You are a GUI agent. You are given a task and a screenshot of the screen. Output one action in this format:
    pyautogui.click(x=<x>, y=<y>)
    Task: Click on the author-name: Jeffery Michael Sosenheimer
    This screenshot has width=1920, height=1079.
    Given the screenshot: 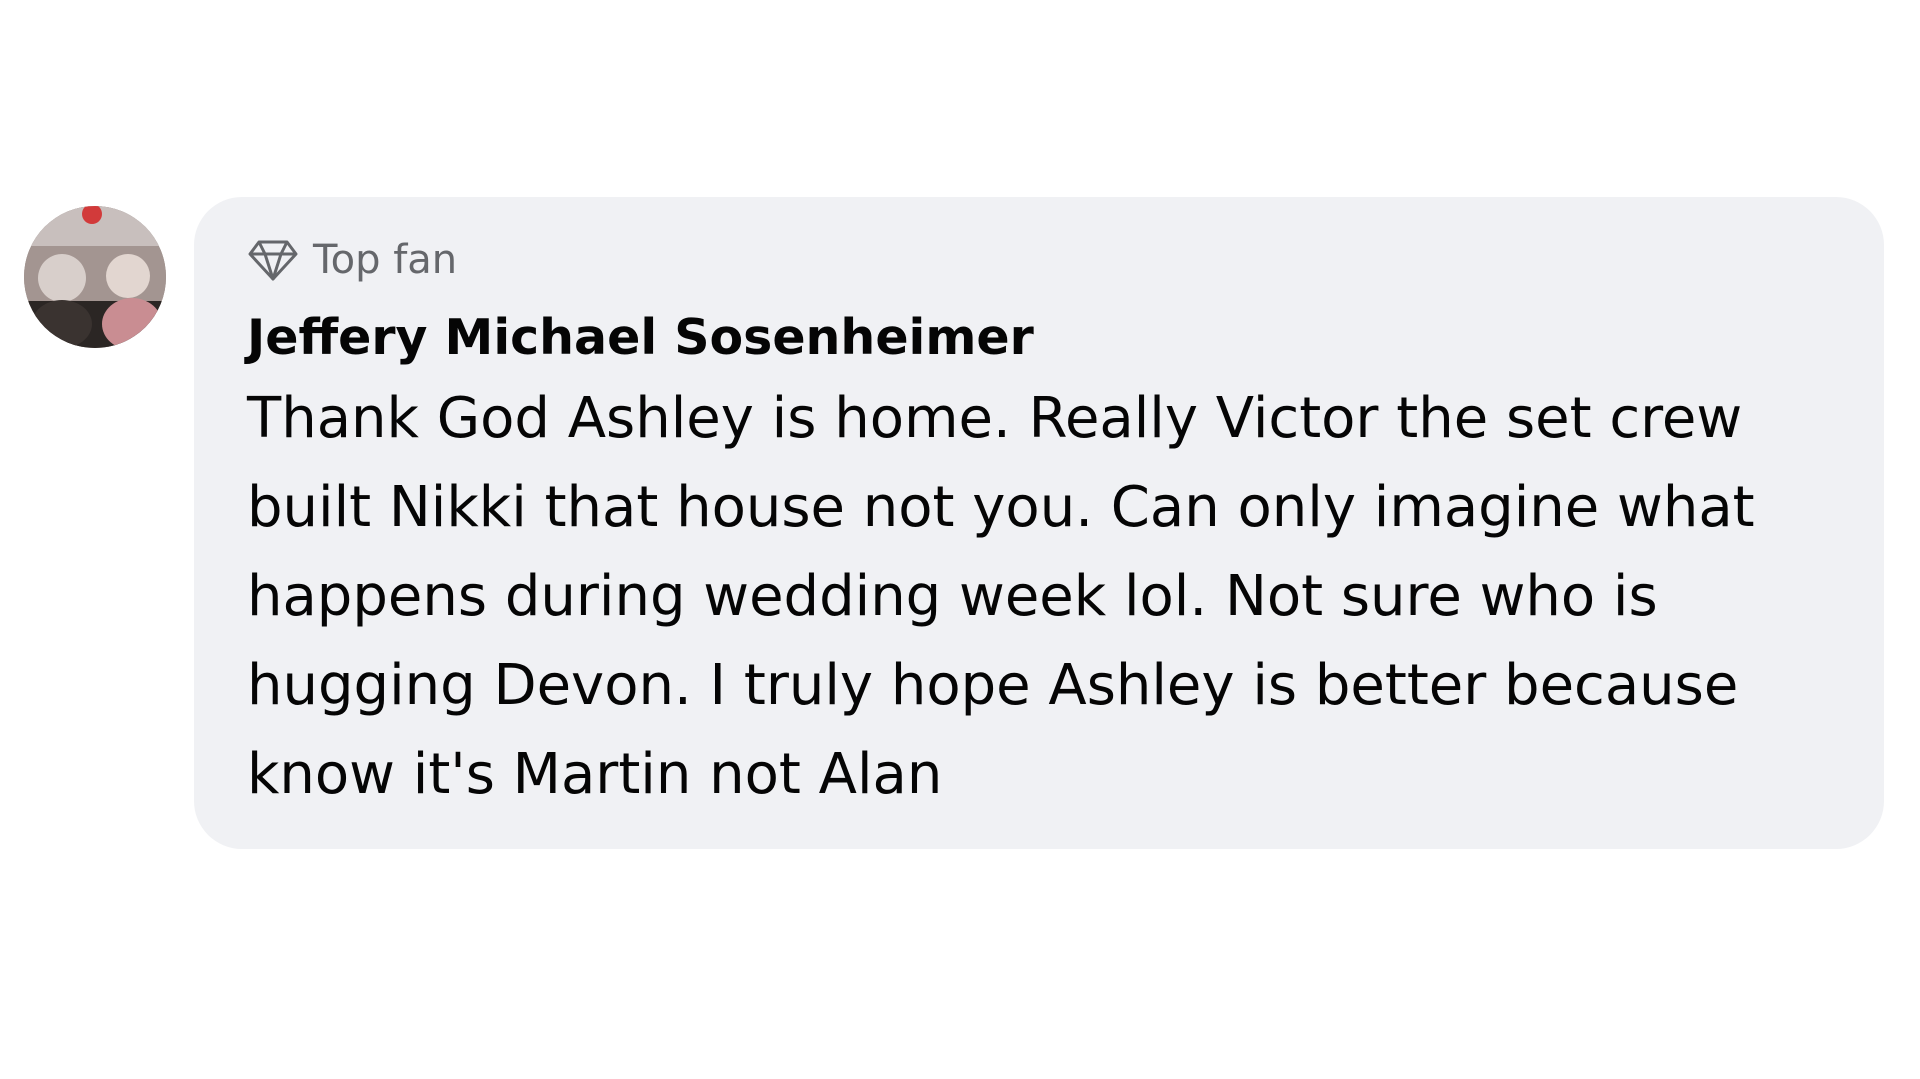 What is the action you would take?
    pyautogui.click(x=1045, y=338)
    